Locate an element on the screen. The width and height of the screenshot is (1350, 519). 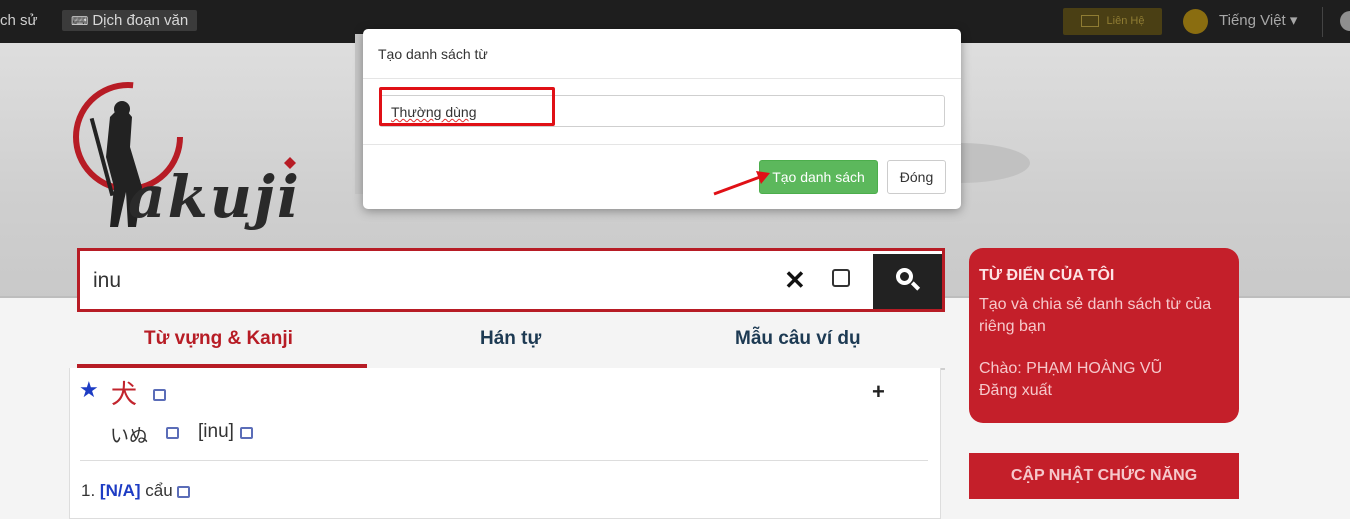
meaning-pos: [N/A] is located at coordinates (120, 490).